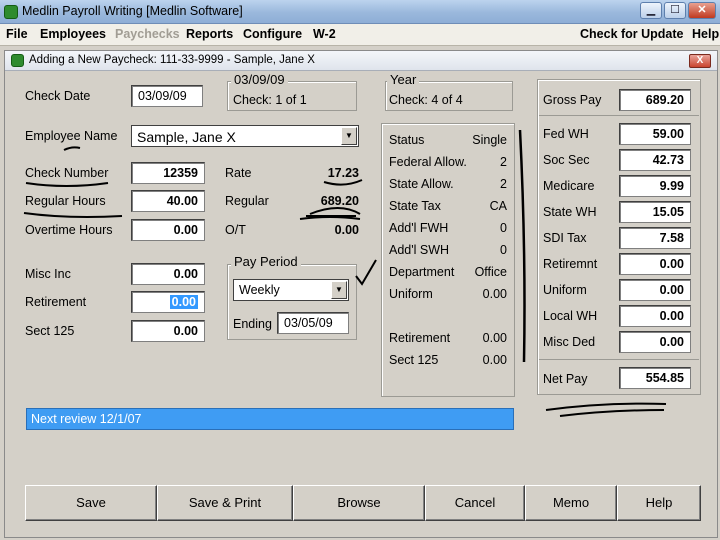 The image size is (720, 540). I want to click on deduction-label: Fed WH, so click(566, 134).